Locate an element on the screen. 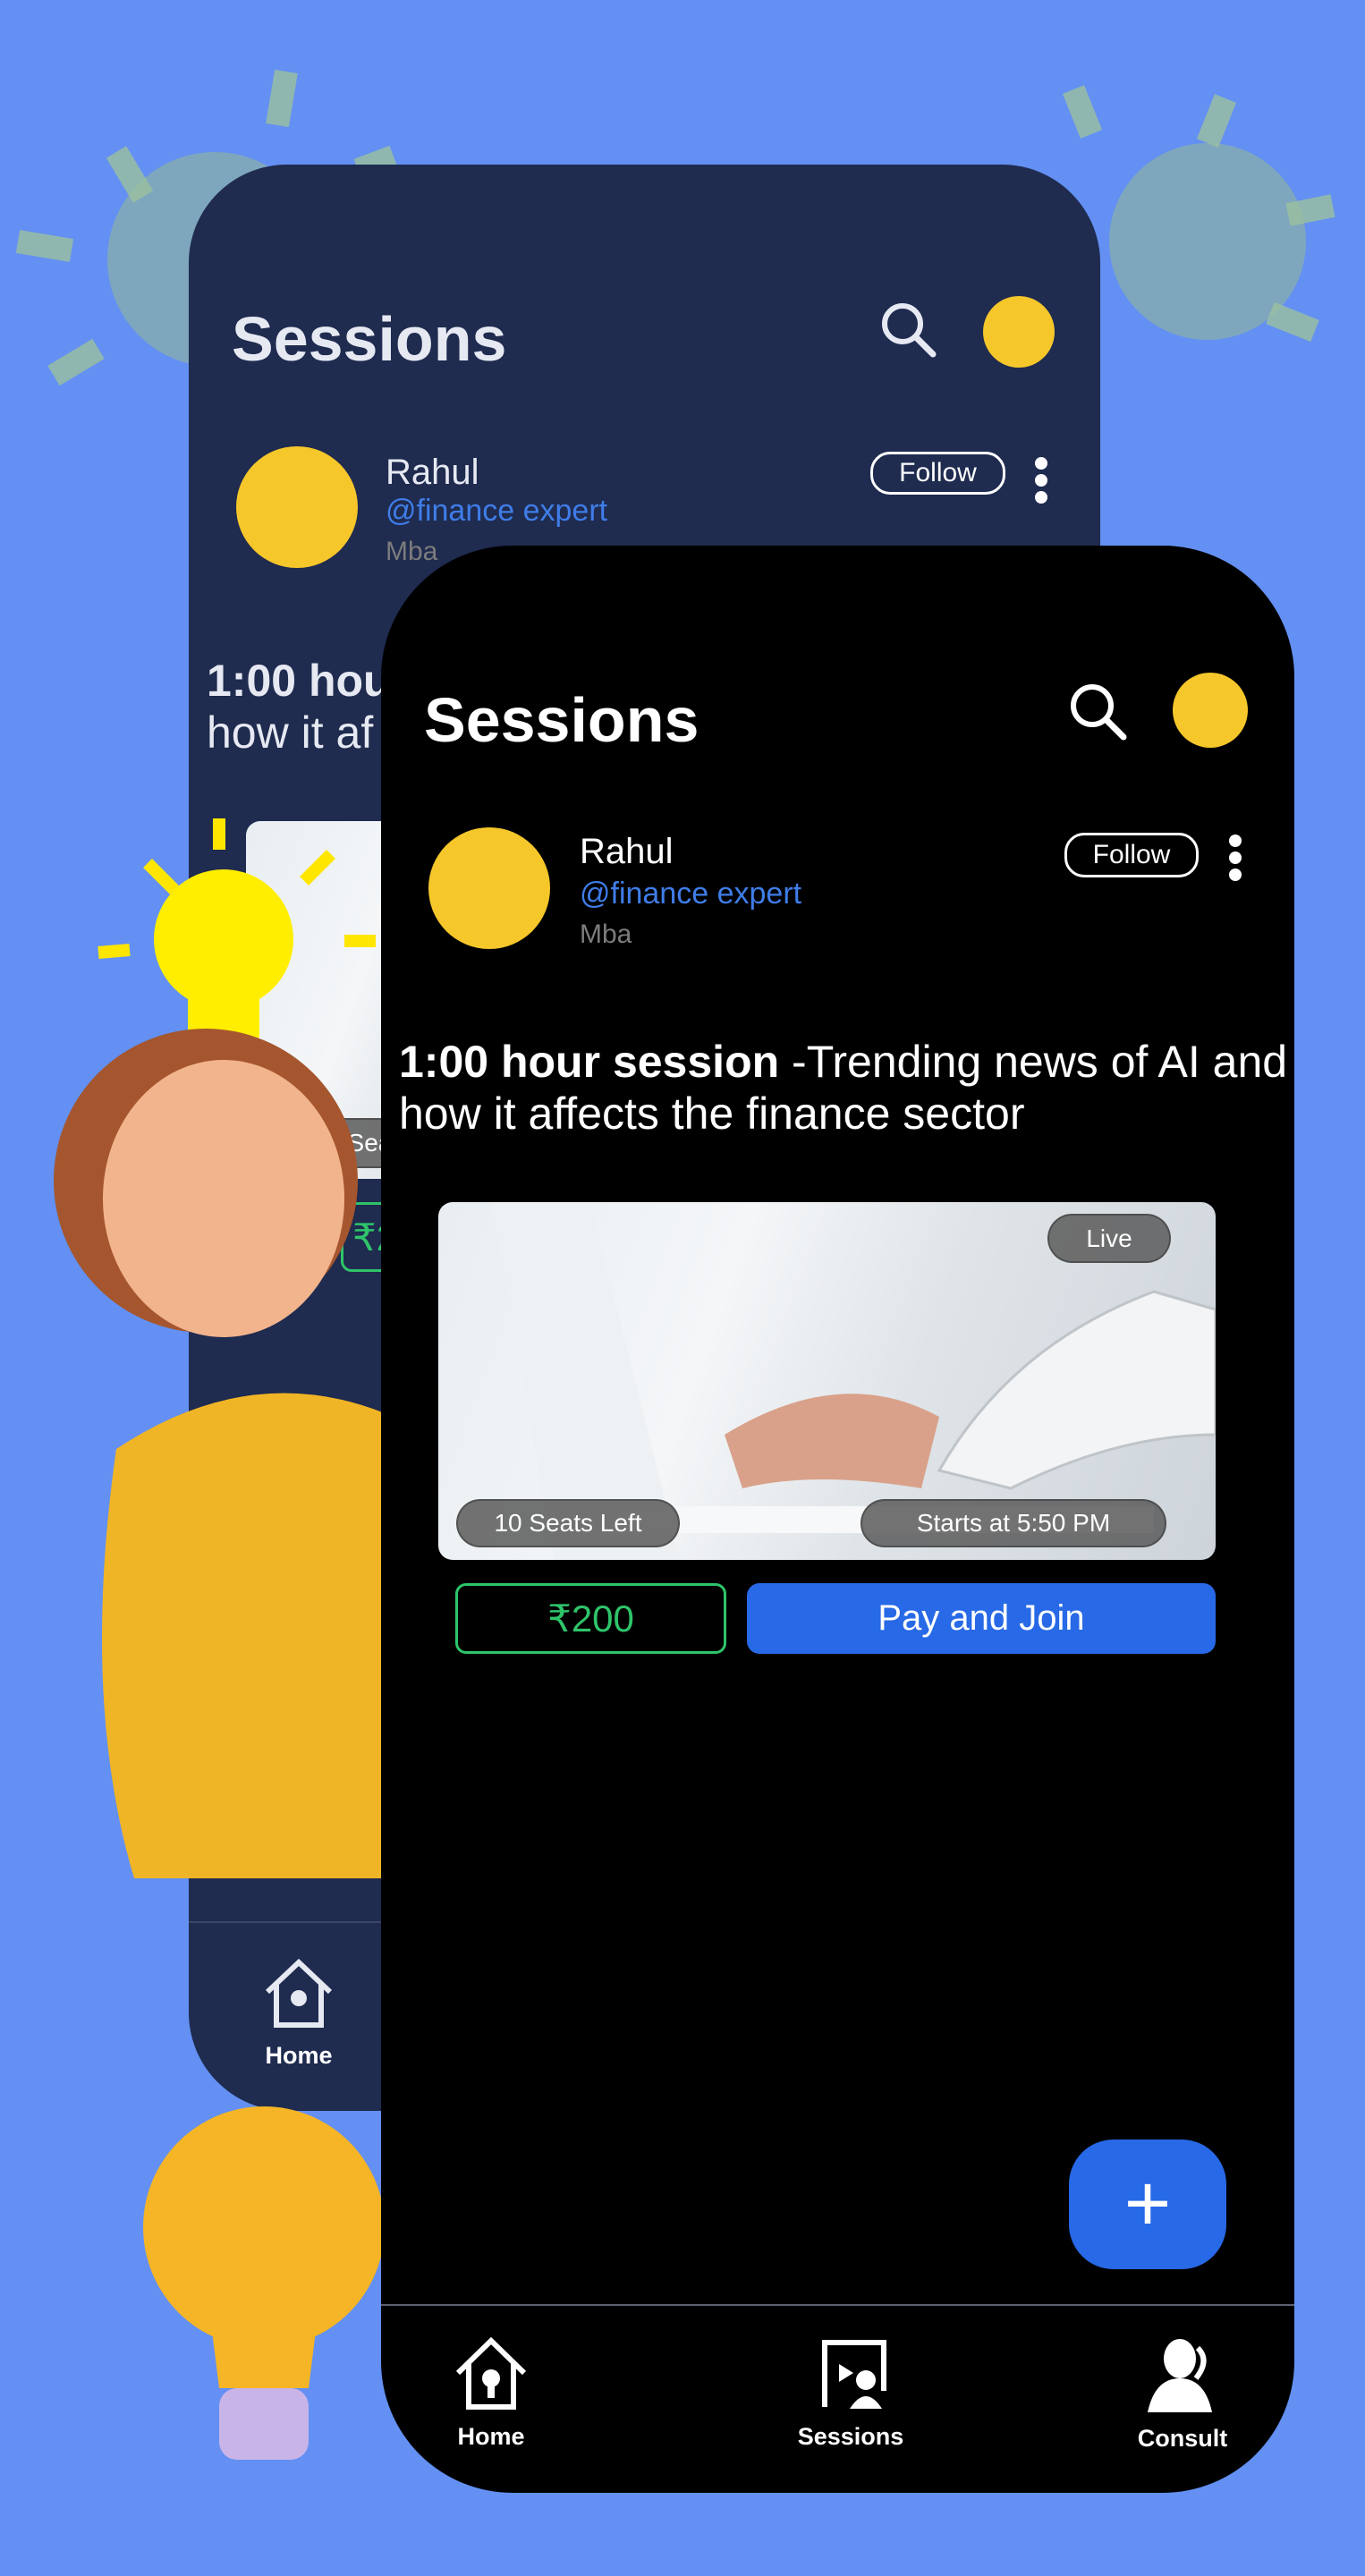  nav-divider is located at coordinates (837, 2305).